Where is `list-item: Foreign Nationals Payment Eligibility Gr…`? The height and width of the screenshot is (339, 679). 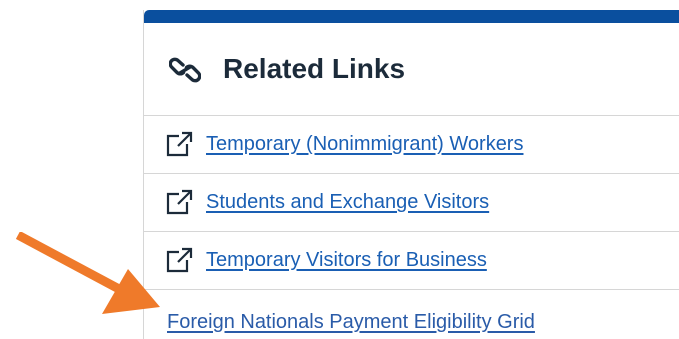 list-item: Foreign Nationals Payment Eligibility Gr… is located at coordinates (411, 314).